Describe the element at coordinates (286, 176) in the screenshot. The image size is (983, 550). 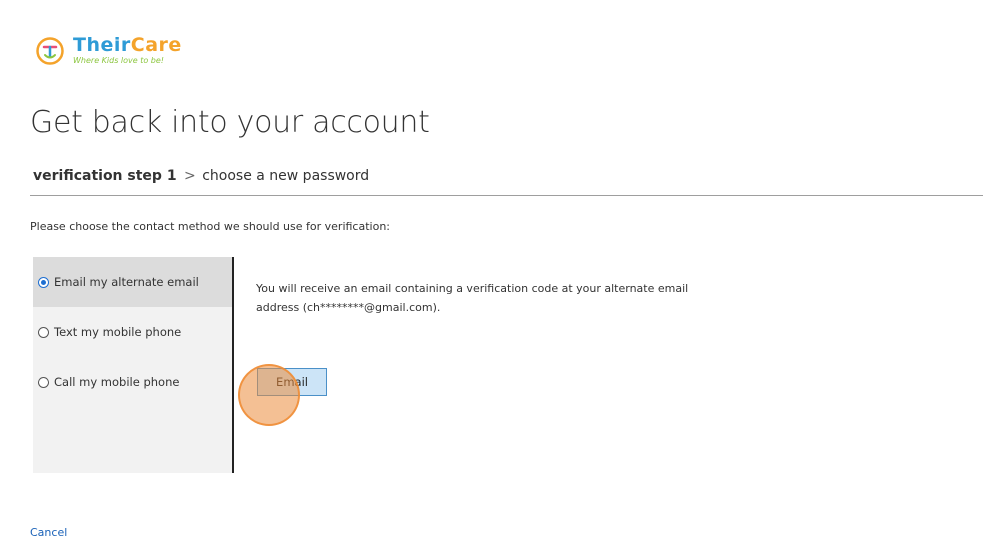
I see `next-step: choose a new password` at that location.